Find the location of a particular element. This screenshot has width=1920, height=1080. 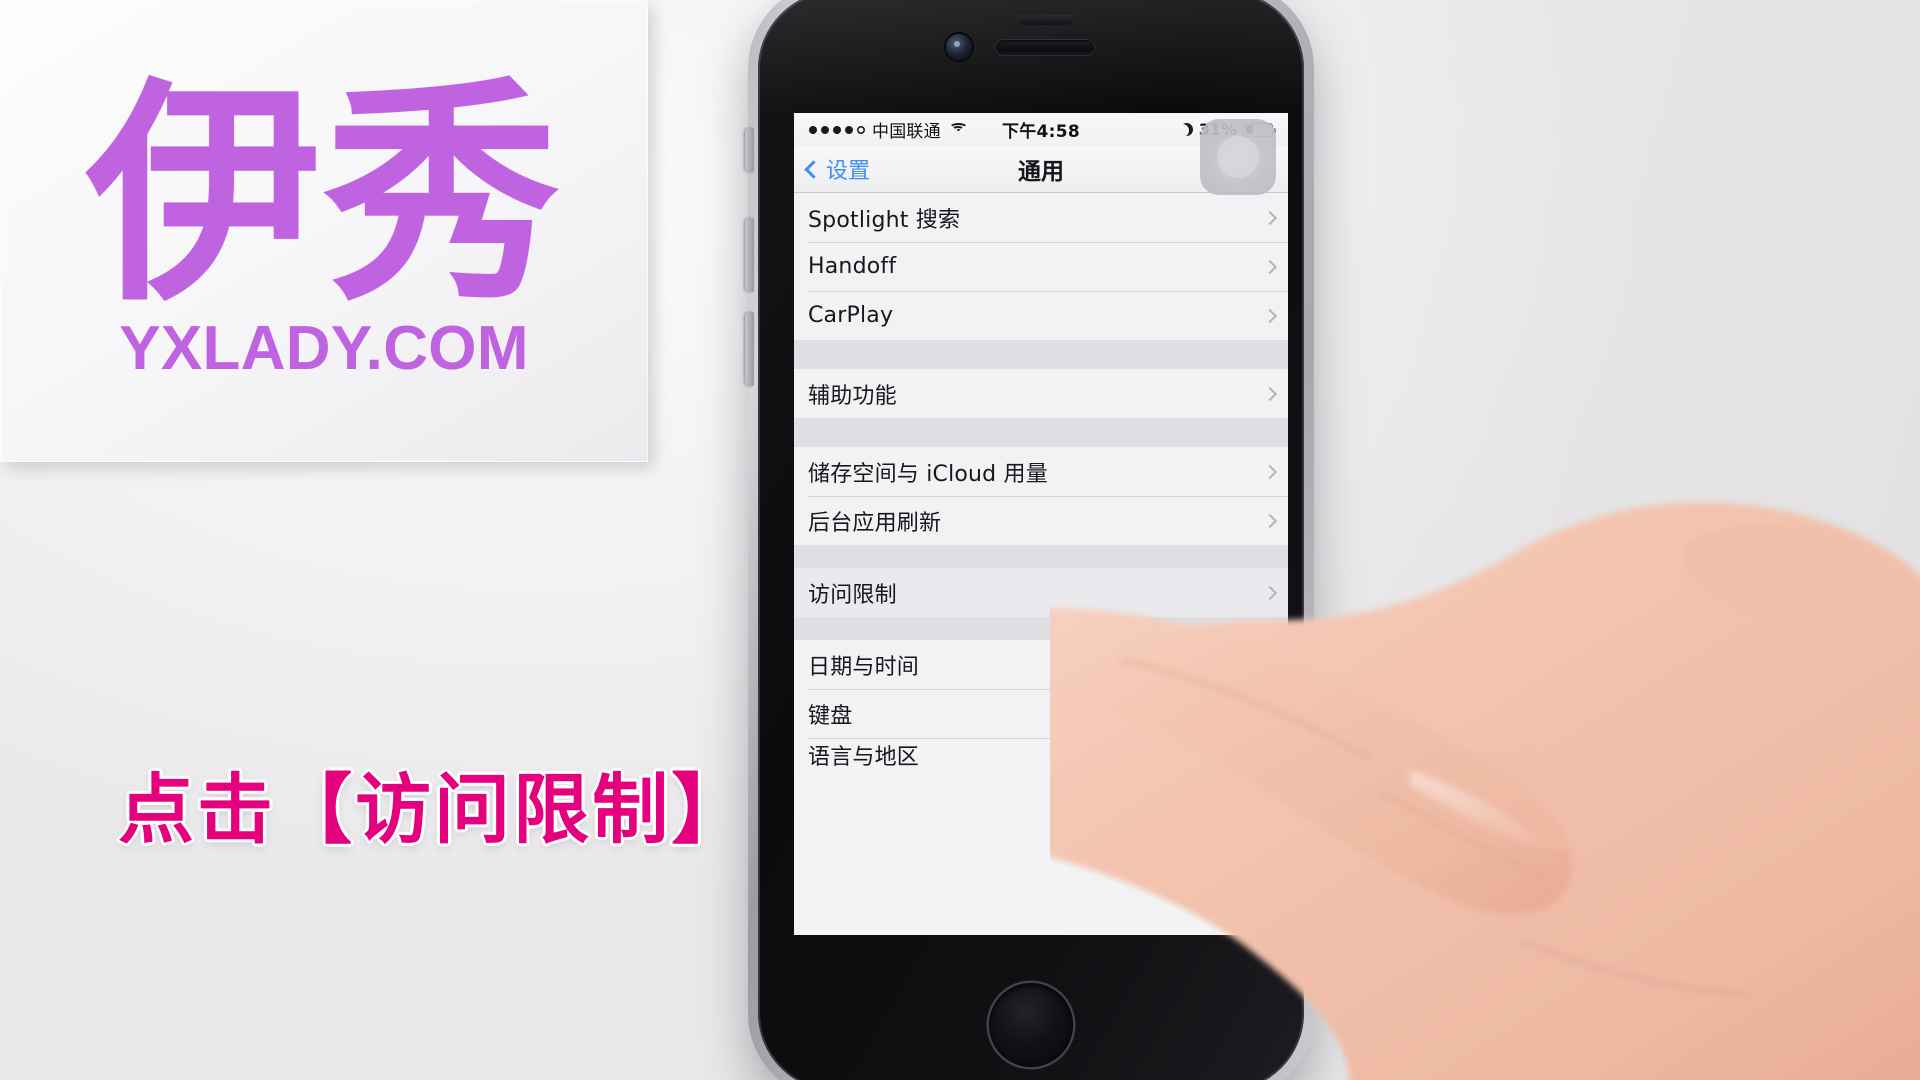

instruction-caption: 点击【访问限制】 is located at coordinates (434, 809).